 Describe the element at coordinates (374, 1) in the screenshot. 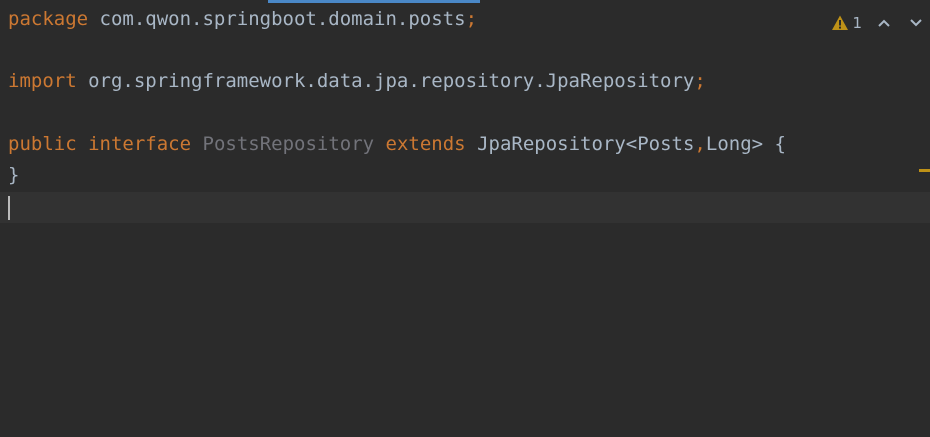

I see `active-tab-indicator` at that location.